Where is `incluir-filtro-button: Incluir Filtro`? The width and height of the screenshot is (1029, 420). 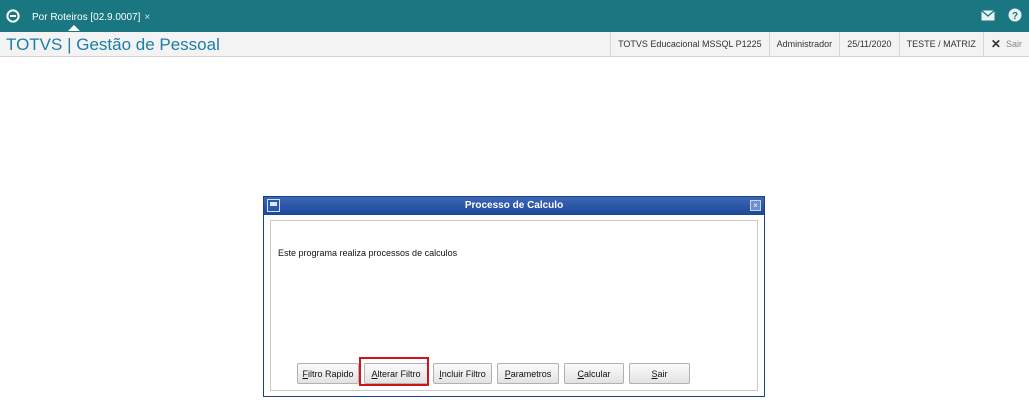
incluir-filtro-button: Incluir Filtro is located at coordinates (462, 373).